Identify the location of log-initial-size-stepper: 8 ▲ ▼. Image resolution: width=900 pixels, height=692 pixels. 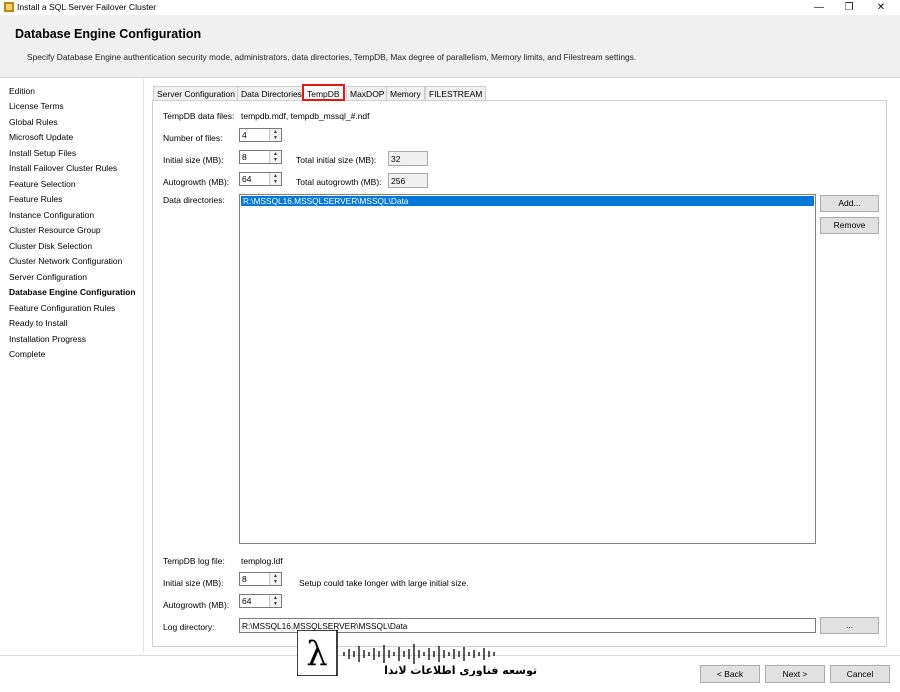
(260, 579).